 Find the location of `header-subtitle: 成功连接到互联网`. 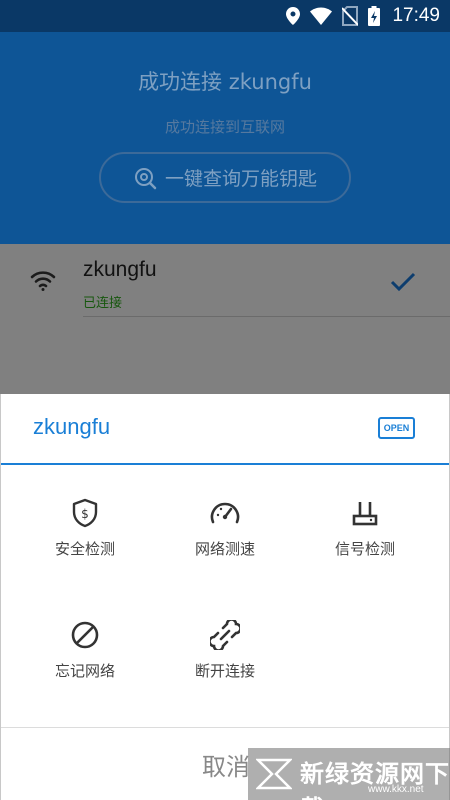

header-subtitle: 成功连接到互联网 is located at coordinates (224, 127).